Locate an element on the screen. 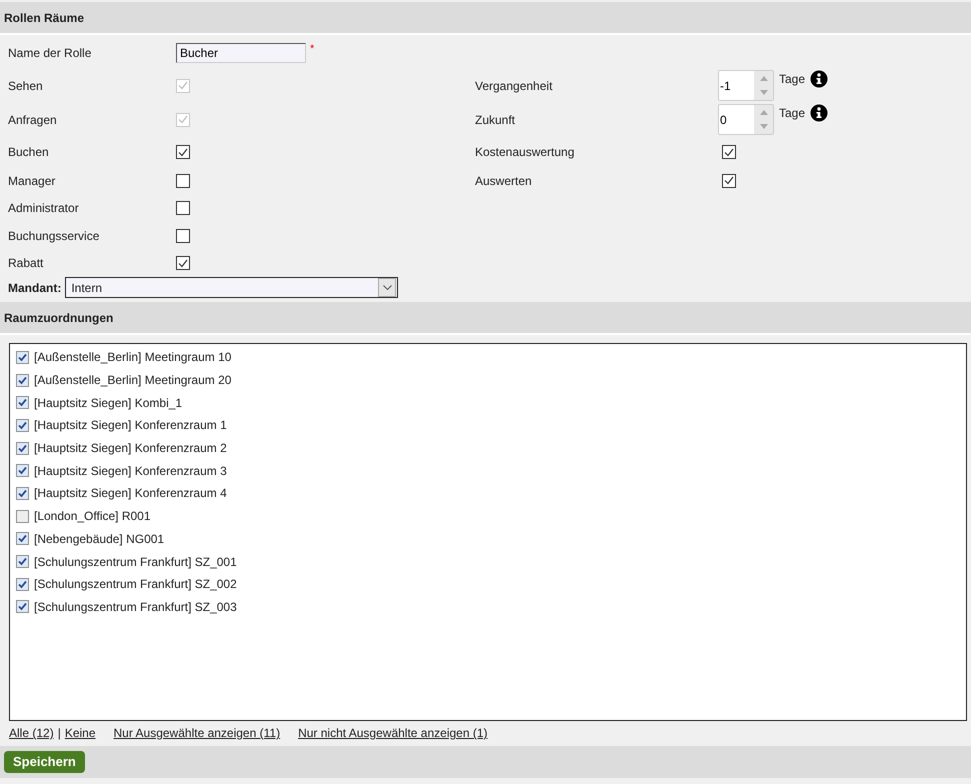 This screenshot has height=784, width=971. required-mark: * is located at coordinates (312, 49).